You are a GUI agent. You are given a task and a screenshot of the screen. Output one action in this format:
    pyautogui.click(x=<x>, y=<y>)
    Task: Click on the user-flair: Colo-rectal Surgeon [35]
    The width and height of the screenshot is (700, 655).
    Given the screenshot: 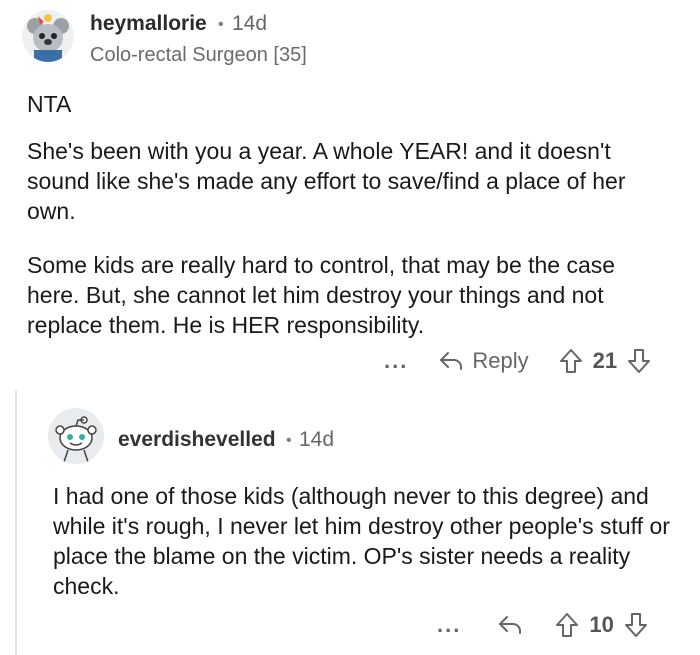 What is the action you would take?
    pyautogui.click(x=198, y=55)
    